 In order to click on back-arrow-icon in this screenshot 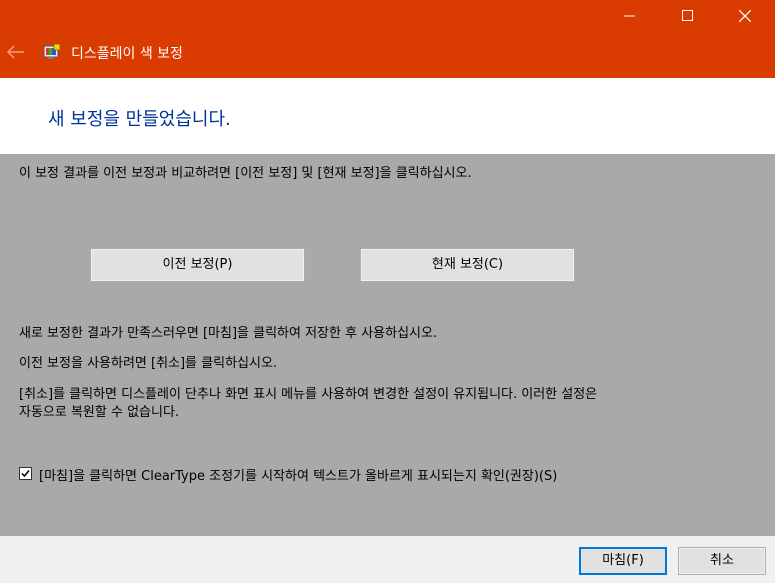, I will do `click(16, 52)`.